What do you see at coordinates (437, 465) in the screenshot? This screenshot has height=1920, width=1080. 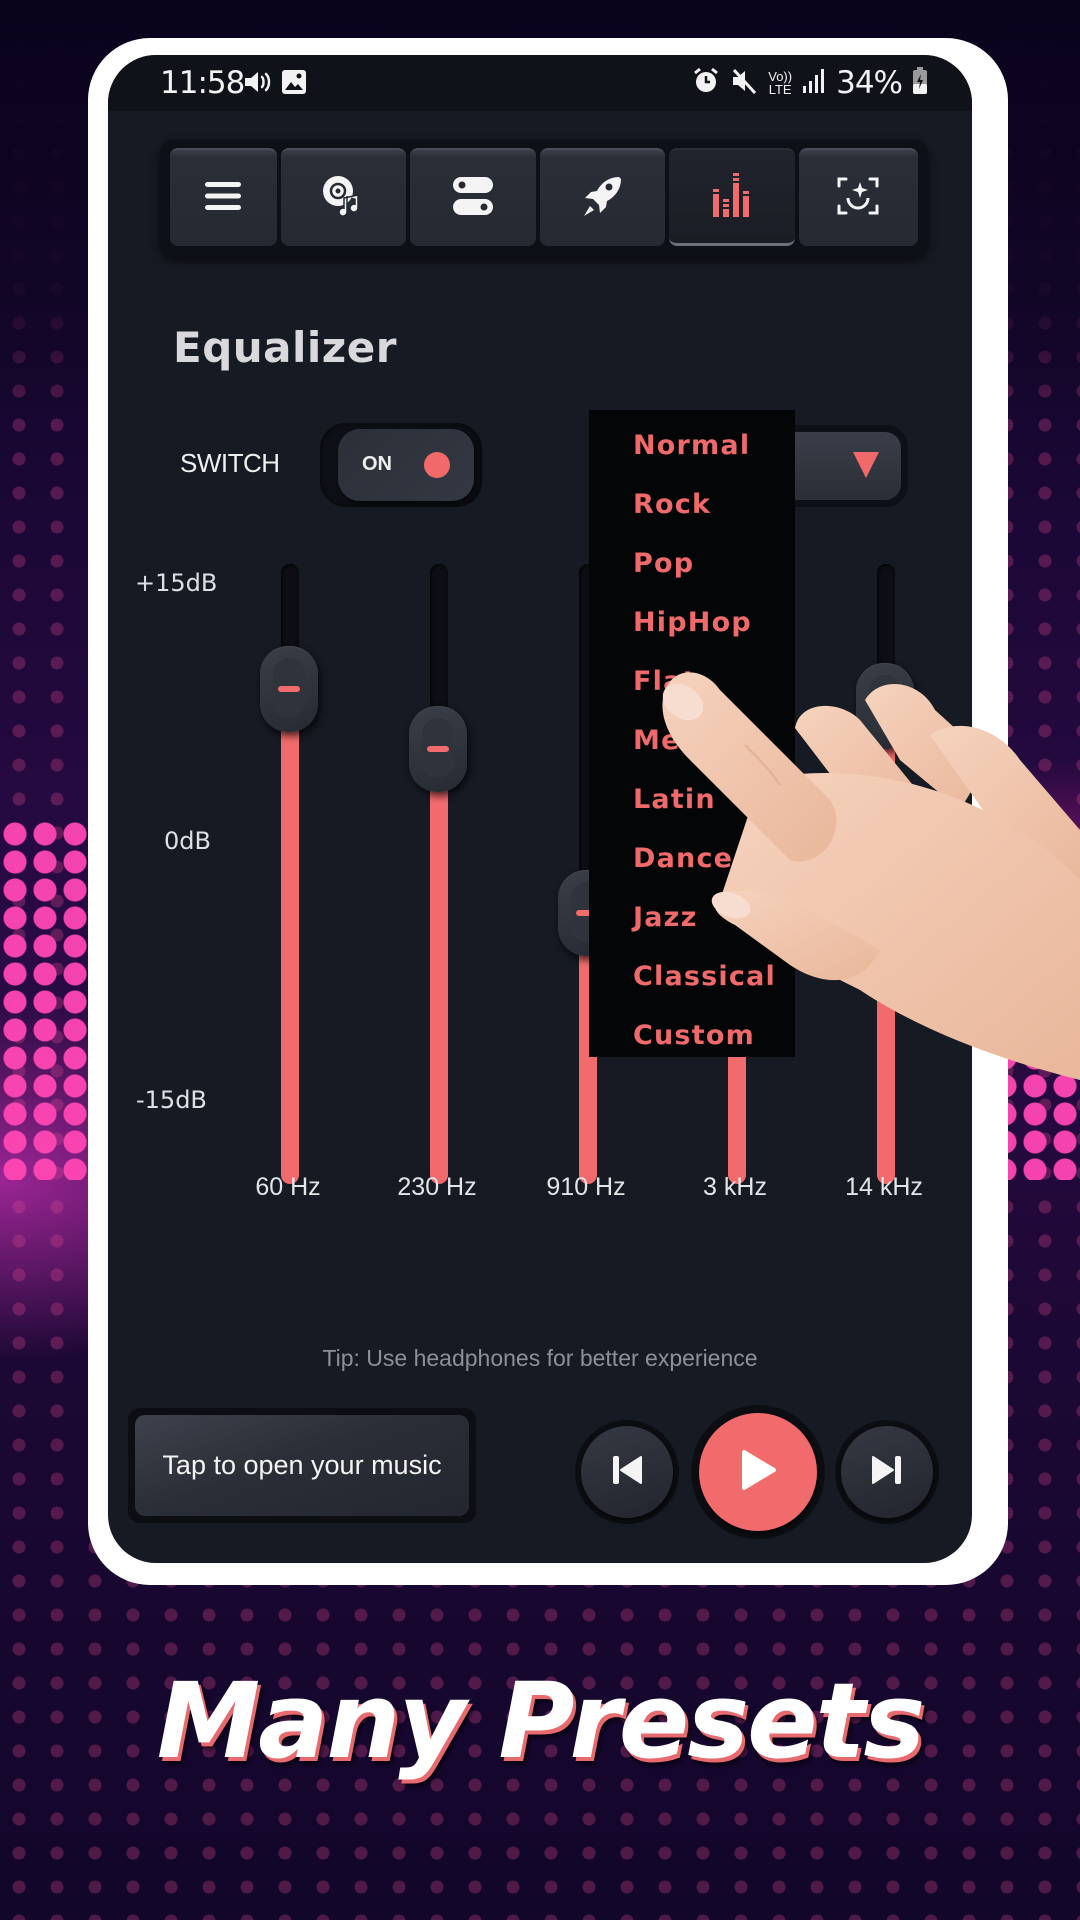 I see `switch-indicator-dot` at bounding box center [437, 465].